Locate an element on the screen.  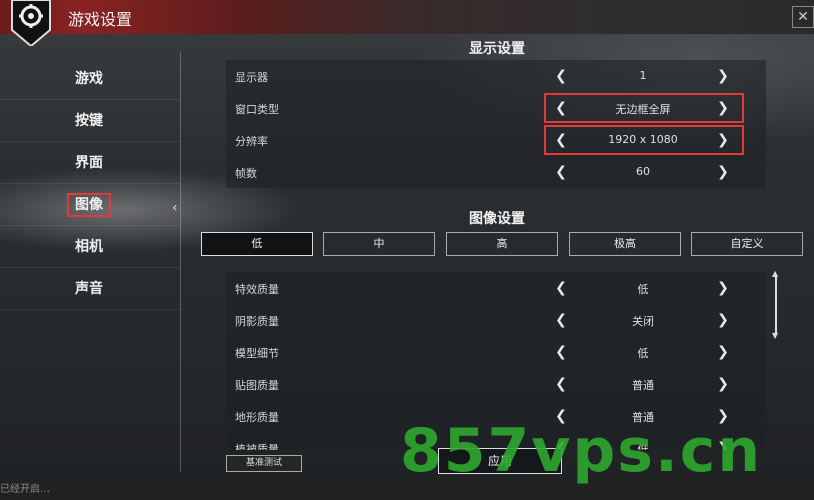
graphics-section-title: 图像设置 is located at coordinates (497, 219).